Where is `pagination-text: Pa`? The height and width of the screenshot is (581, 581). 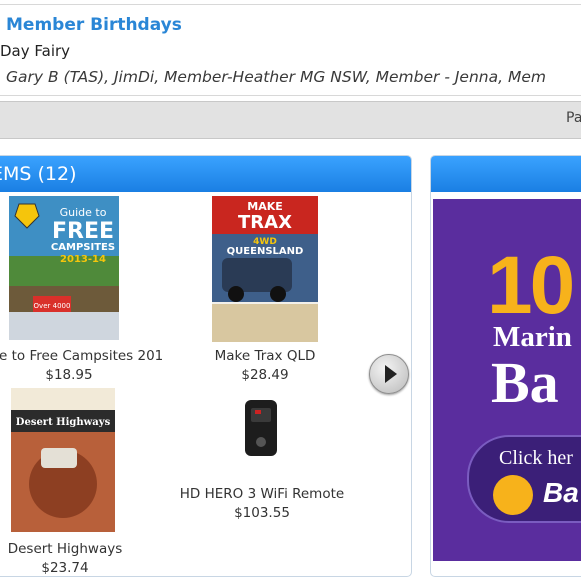
pagination-text: Pa is located at coordinates (573, 118).